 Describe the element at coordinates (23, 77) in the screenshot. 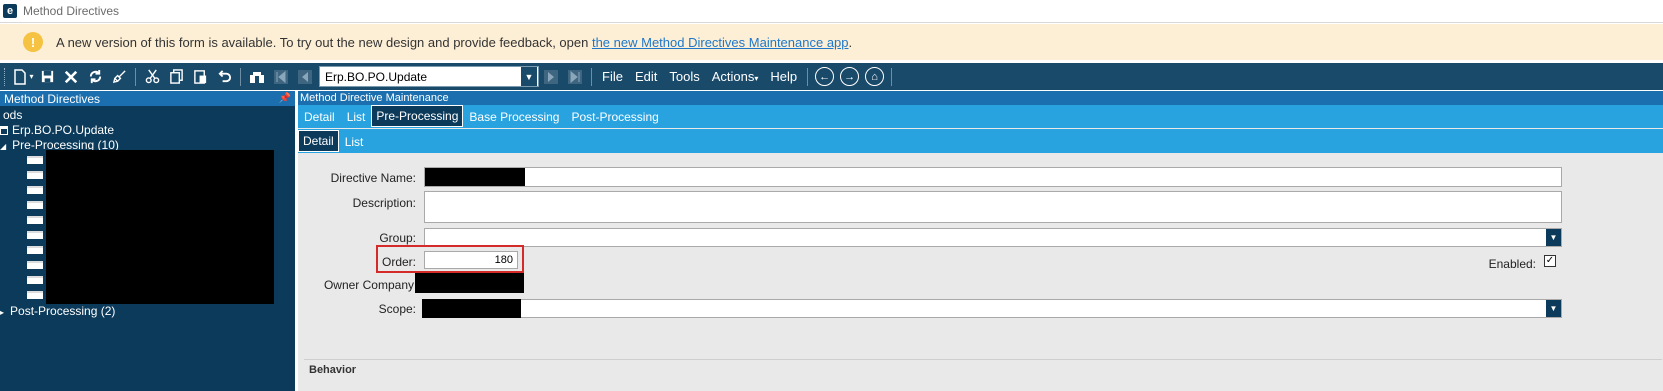

I see `new-document-icon: ▾` at that location.